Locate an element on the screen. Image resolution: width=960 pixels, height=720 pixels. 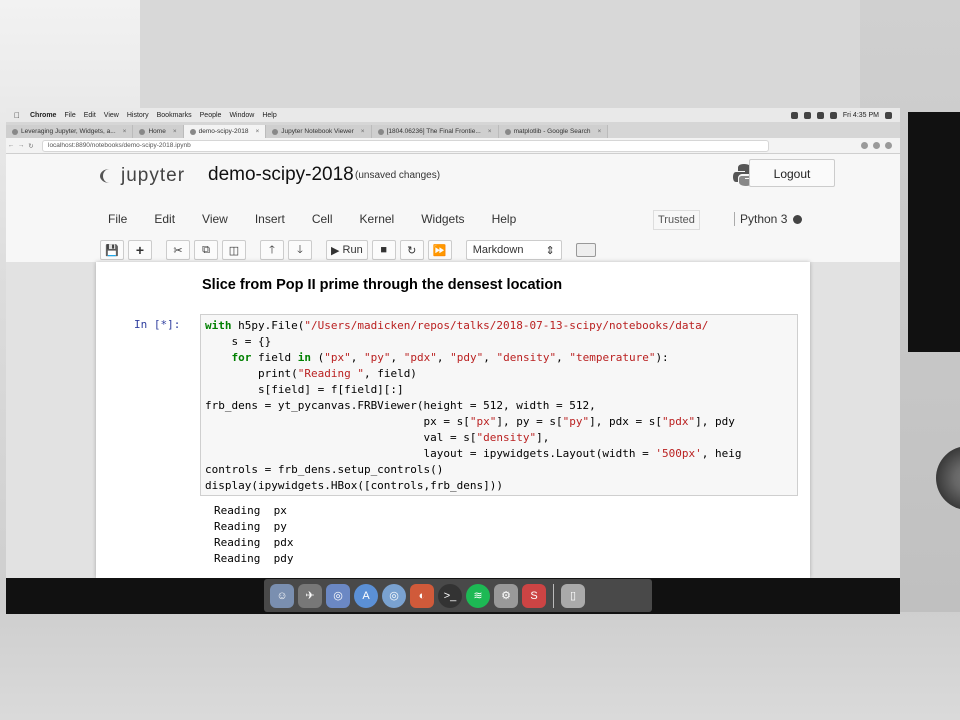
cut-button: ✂ is located at coordinates (178, 250).